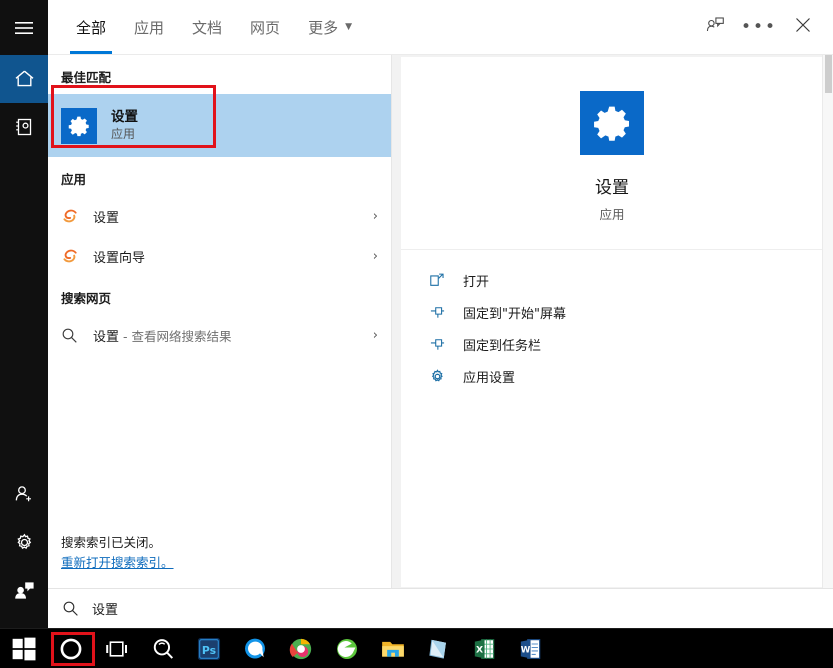  I want to click on preview-action-pin-taskbar: 固定到任务栏, so click(612, 344).